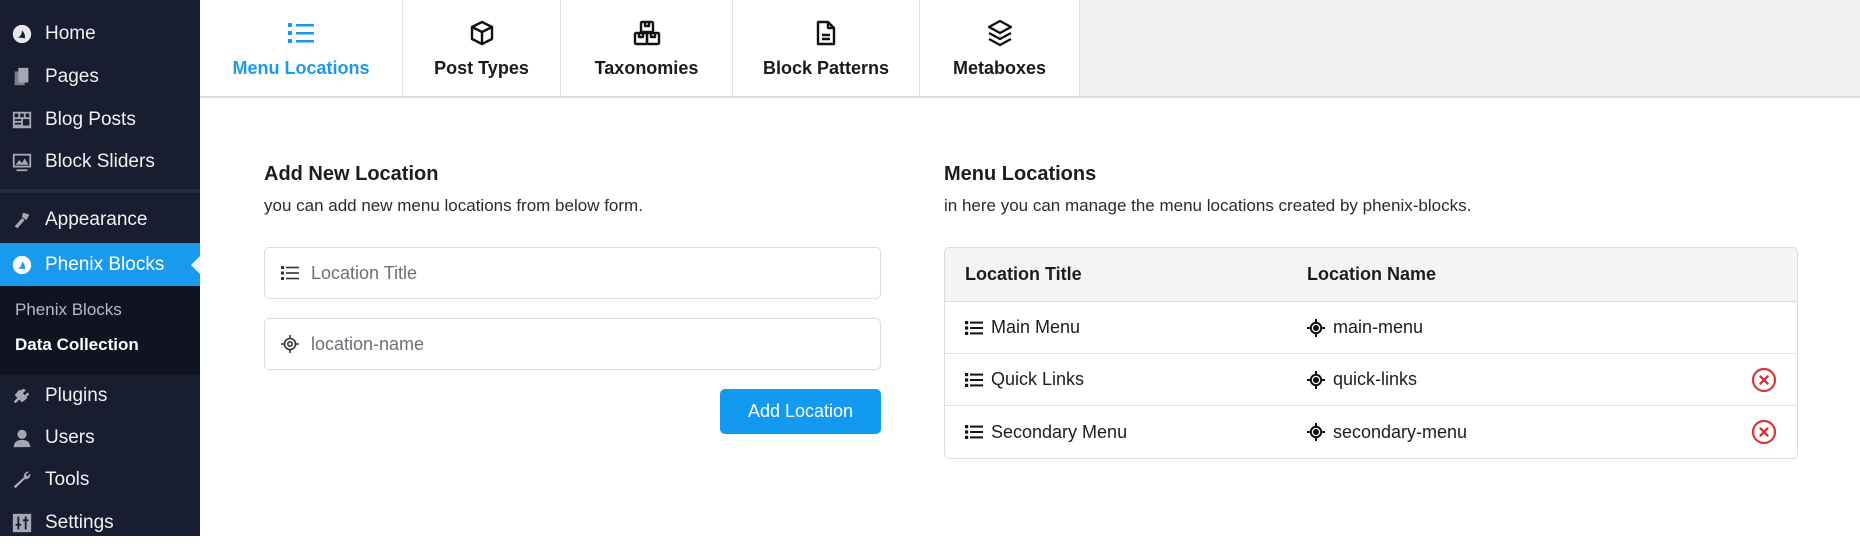  I want to click on sidebar-item-label: Block Sliders, so click(100, 161).